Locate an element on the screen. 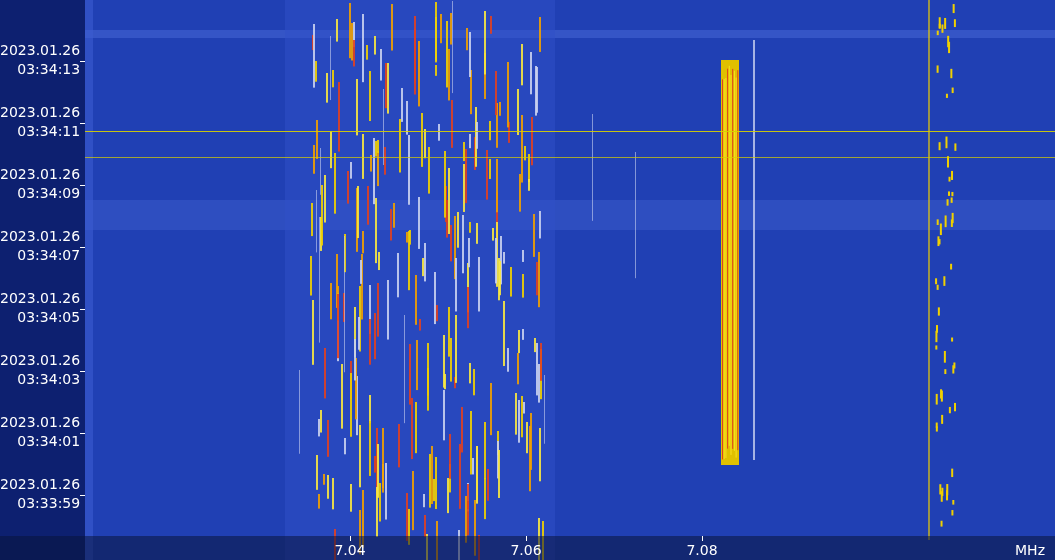 Image resolution: width=1055 pixels, height=560 pixels. frequency-label: 7.06 is located at coordinates (526, 550).